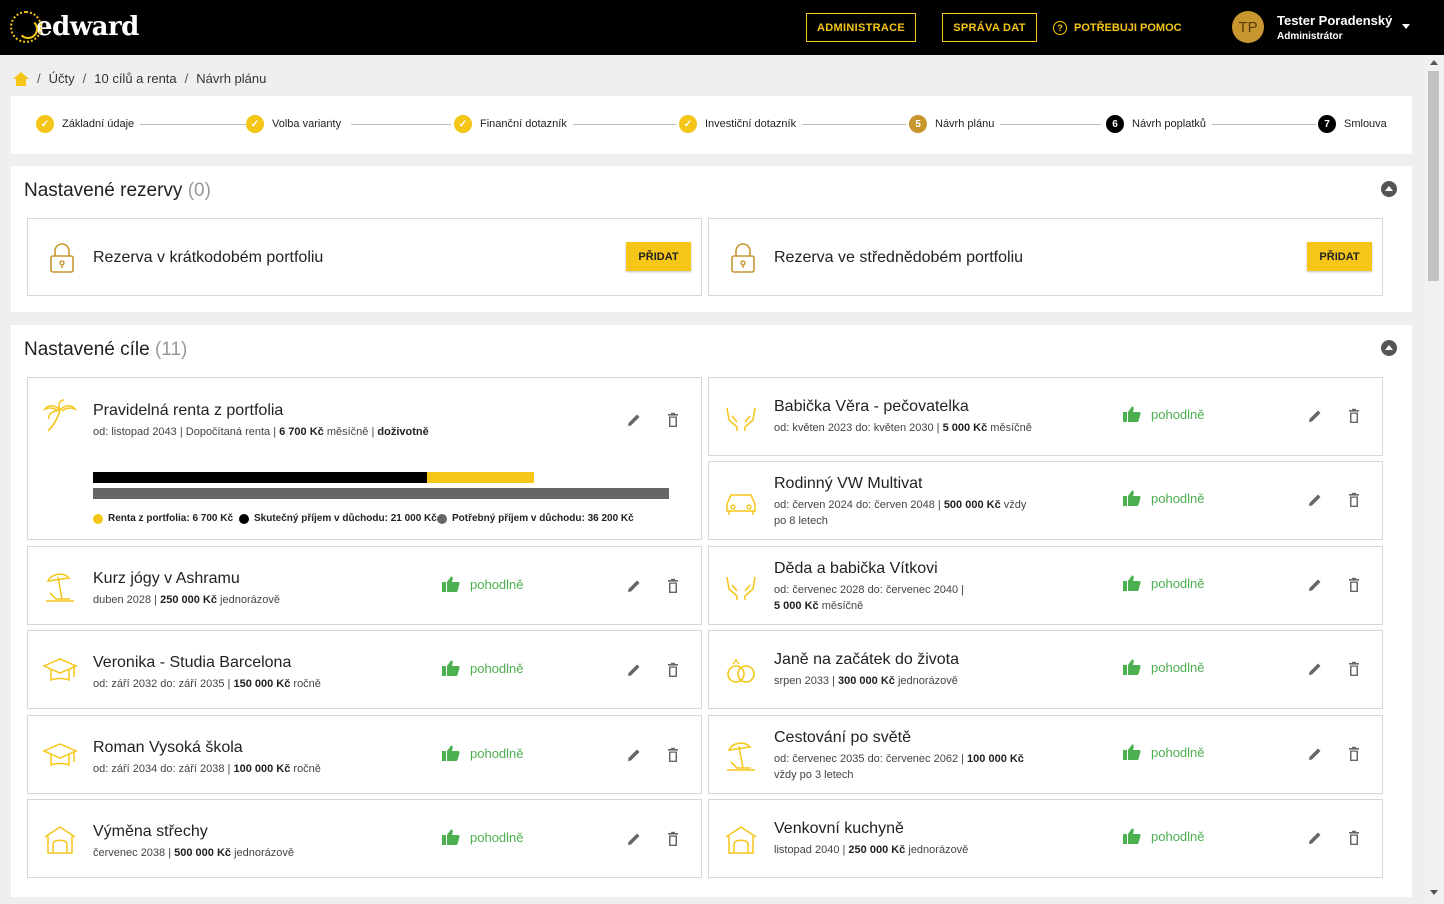 This screenshot has height=904, width=1444. What do you see at coordinates (1248, 27) in the screenshot?
I see `avatar: TP` at bounding box center [1248, 27].